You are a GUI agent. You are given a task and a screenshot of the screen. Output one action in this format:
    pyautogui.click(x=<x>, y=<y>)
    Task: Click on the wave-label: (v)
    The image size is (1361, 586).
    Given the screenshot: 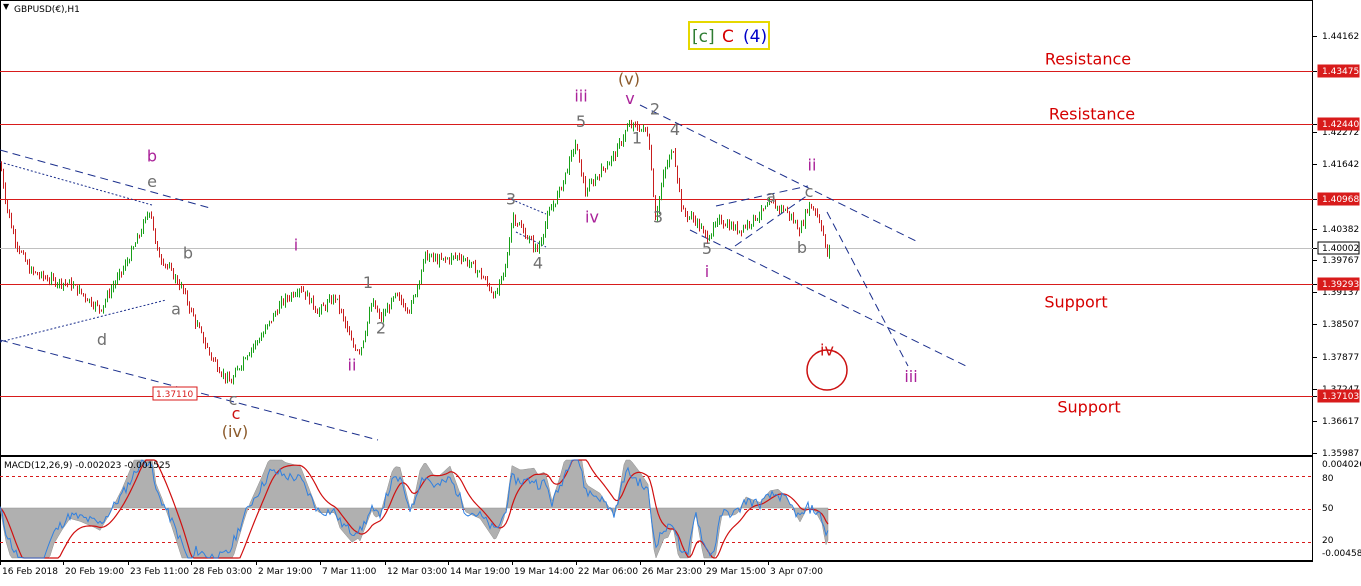 What is the action you would take?
    pyautogui.click(x=629, y=79)
    